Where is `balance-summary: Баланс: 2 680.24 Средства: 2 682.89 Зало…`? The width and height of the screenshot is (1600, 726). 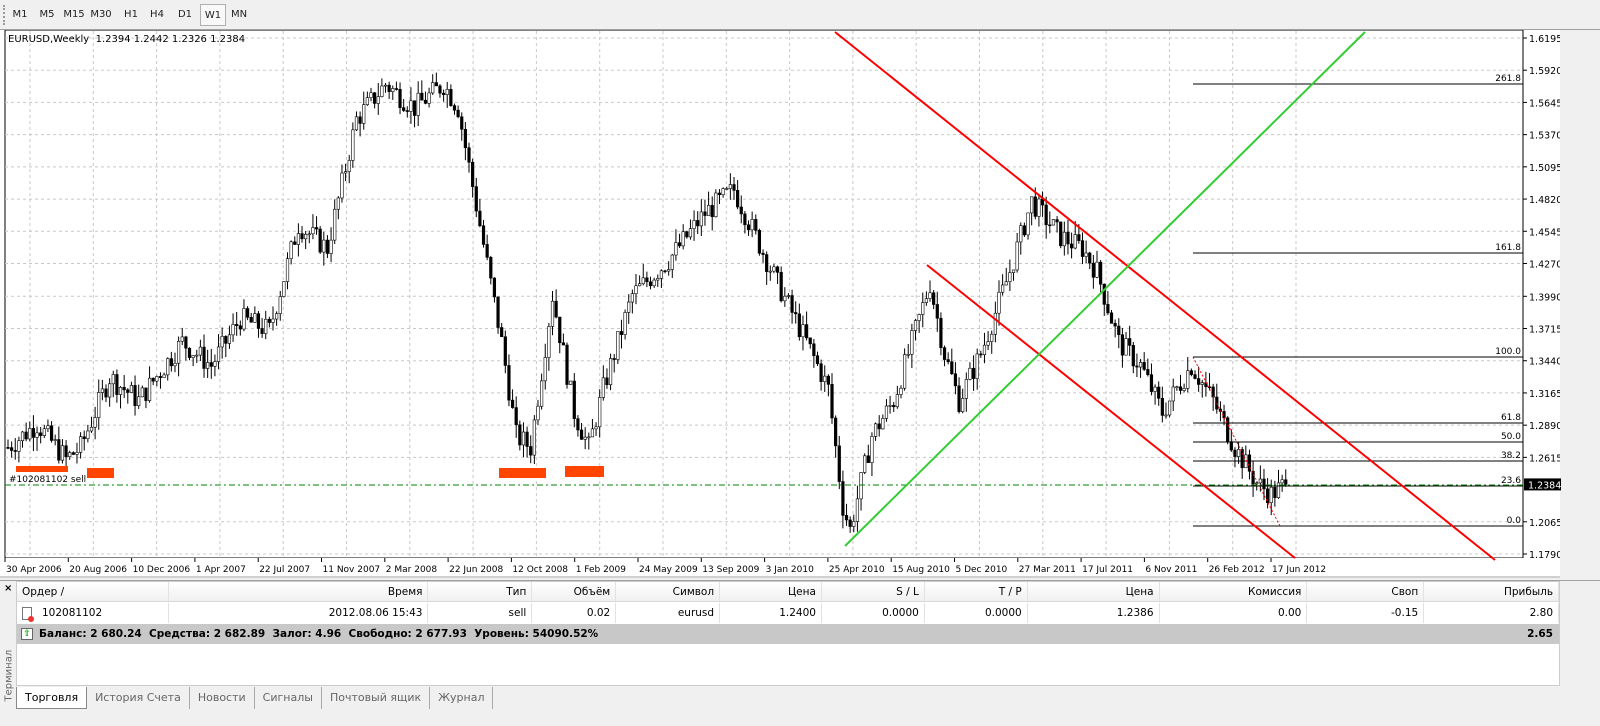
balance-summary: Баланс: 2 680.24 Средства: 2 682.89 Зало… is located at coordinates (319, 634).